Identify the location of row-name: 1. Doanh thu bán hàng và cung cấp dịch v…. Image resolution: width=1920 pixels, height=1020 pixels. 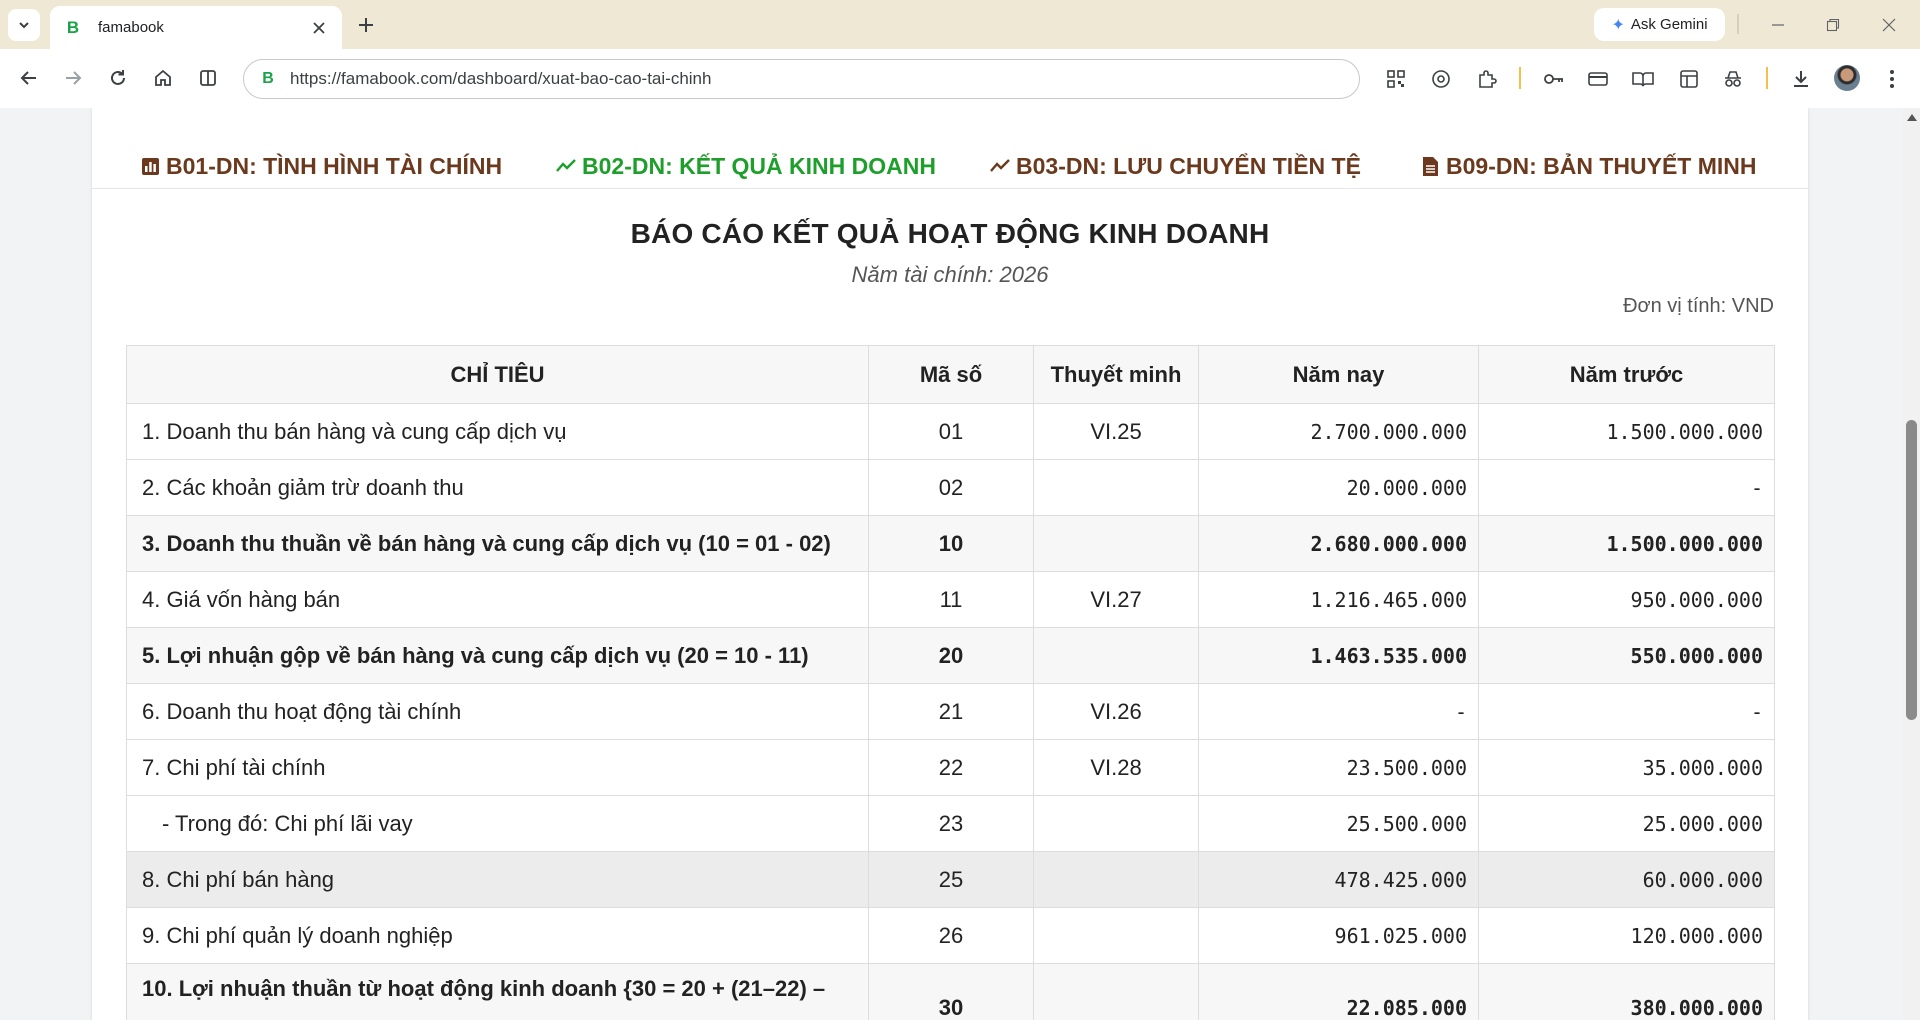
(497, 431).